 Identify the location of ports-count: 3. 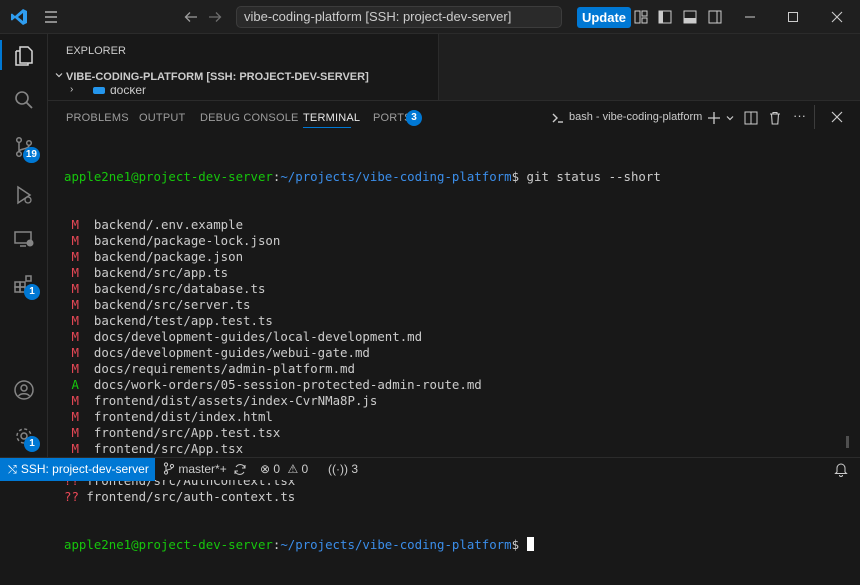
(355, 469).